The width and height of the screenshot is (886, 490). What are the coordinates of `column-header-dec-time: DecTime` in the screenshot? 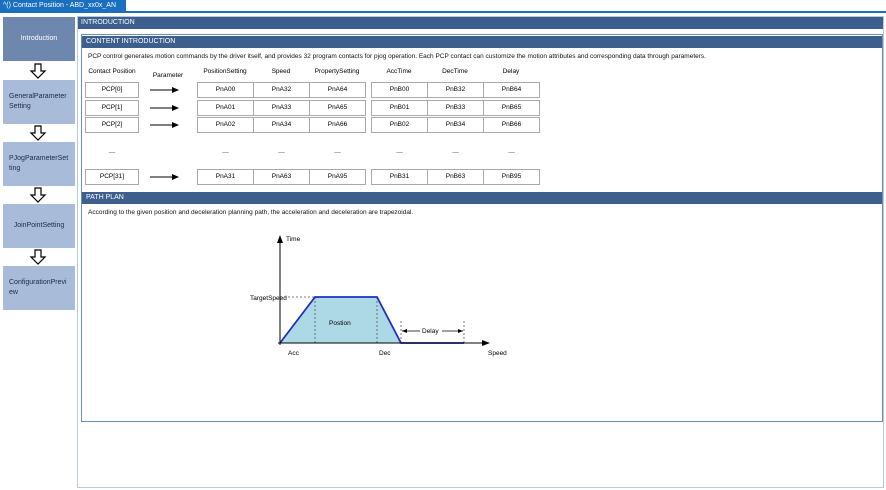 It's located at (455, 71).